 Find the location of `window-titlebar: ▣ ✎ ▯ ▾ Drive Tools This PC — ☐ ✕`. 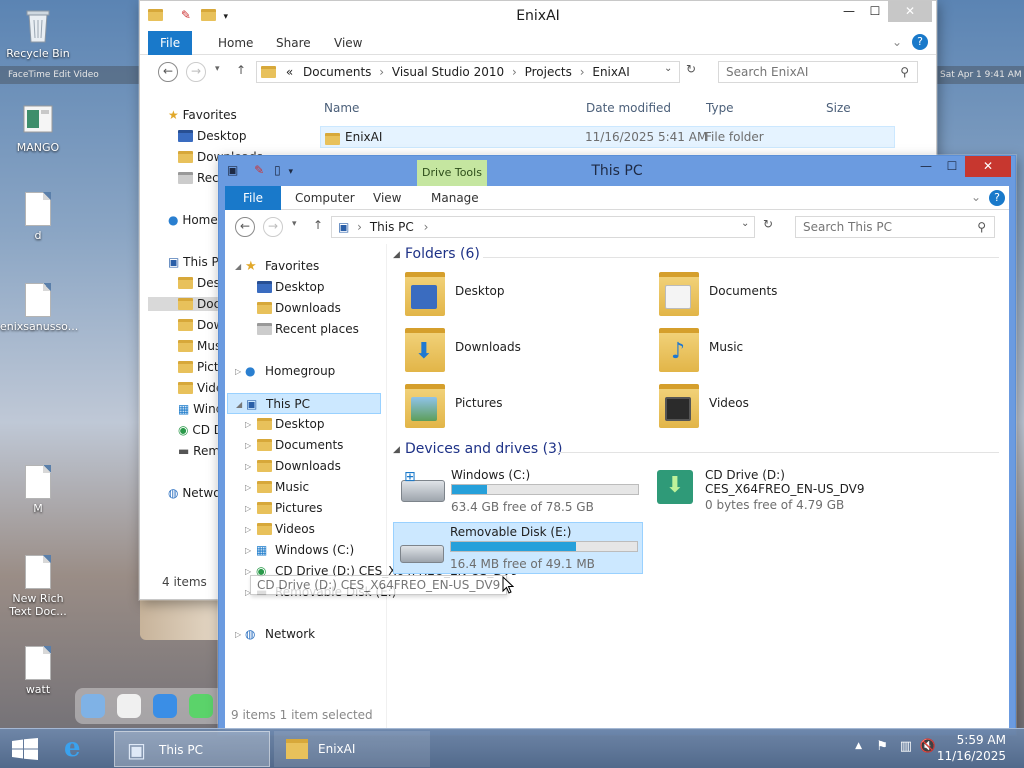

window-titlebar: ▣ ✎ ▯ ▾ Drive Tools This PC — ☐ ✕ is located at coordinates (617, 171).